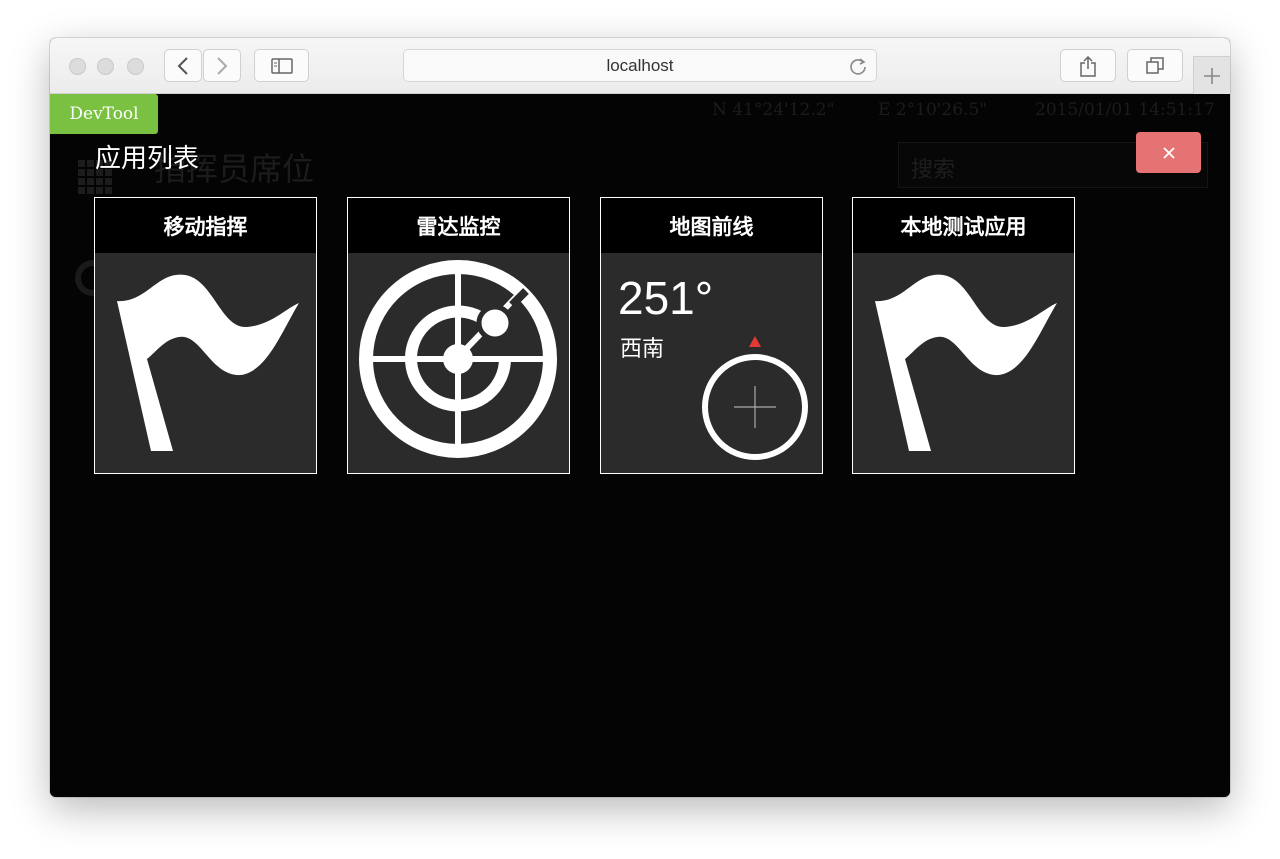  I want to click on close-overlay-button, so click(1168, 152).